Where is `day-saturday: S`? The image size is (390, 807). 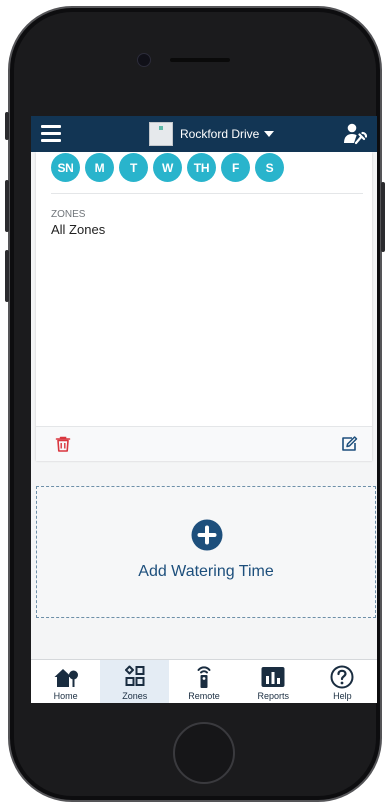 day-saturday: S is located at coordinates (269, 167).